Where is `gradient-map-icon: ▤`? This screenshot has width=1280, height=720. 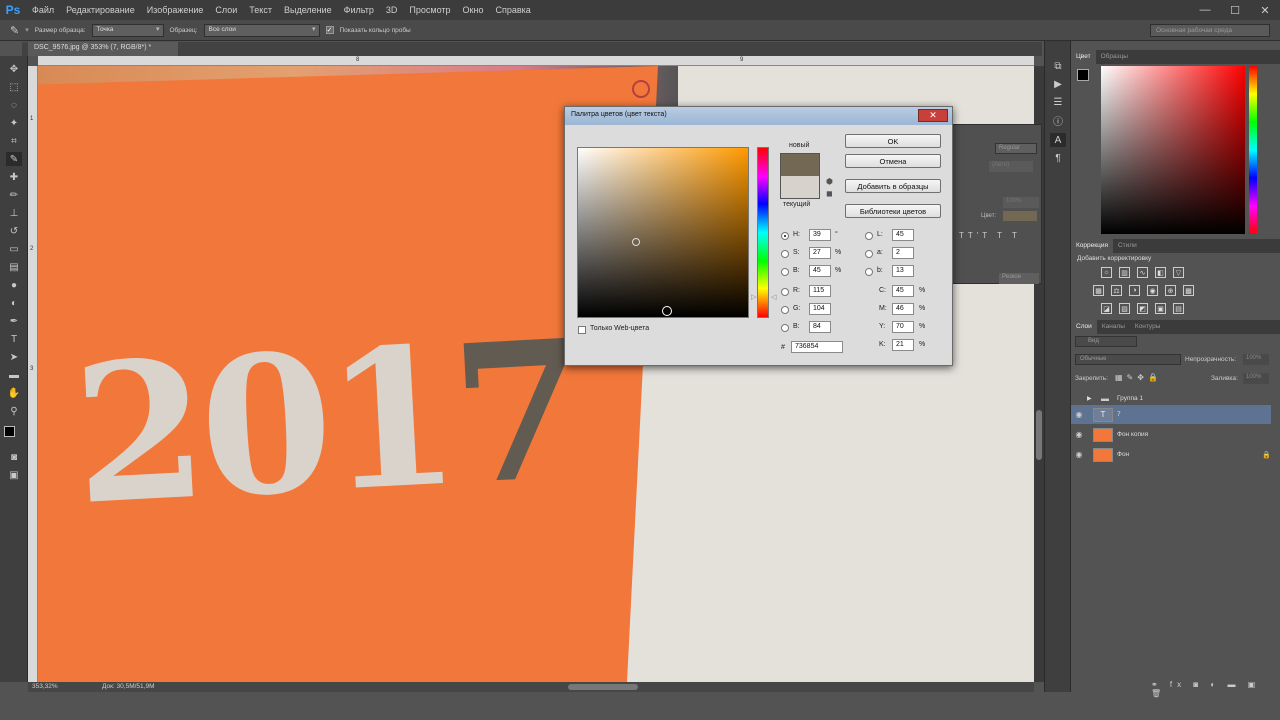 gradient-map-icon: ▤ is located at coordinates (1178, 308).